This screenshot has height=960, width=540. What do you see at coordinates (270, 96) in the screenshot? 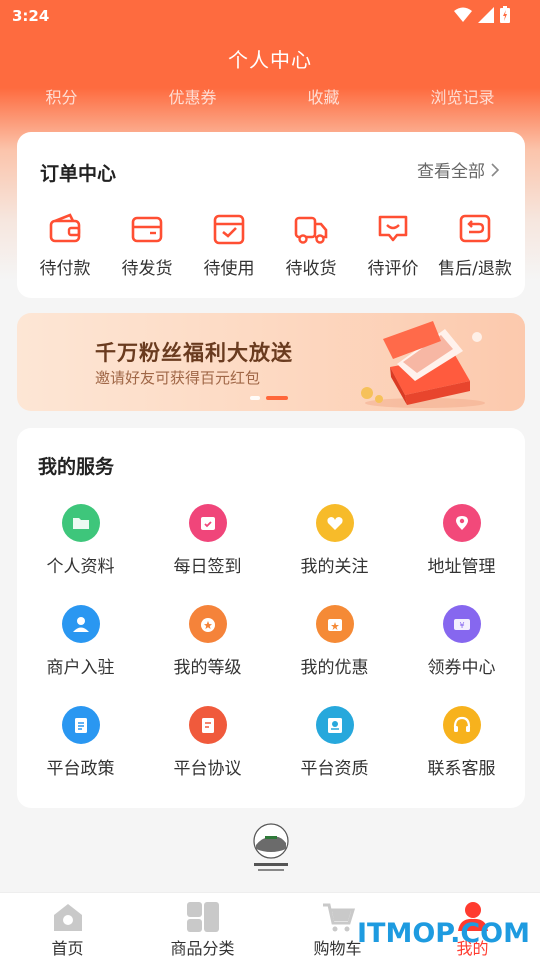
I see `stats-row: 积分 优惠券 收藏 浏览记录` at bounding box center [270, 96].